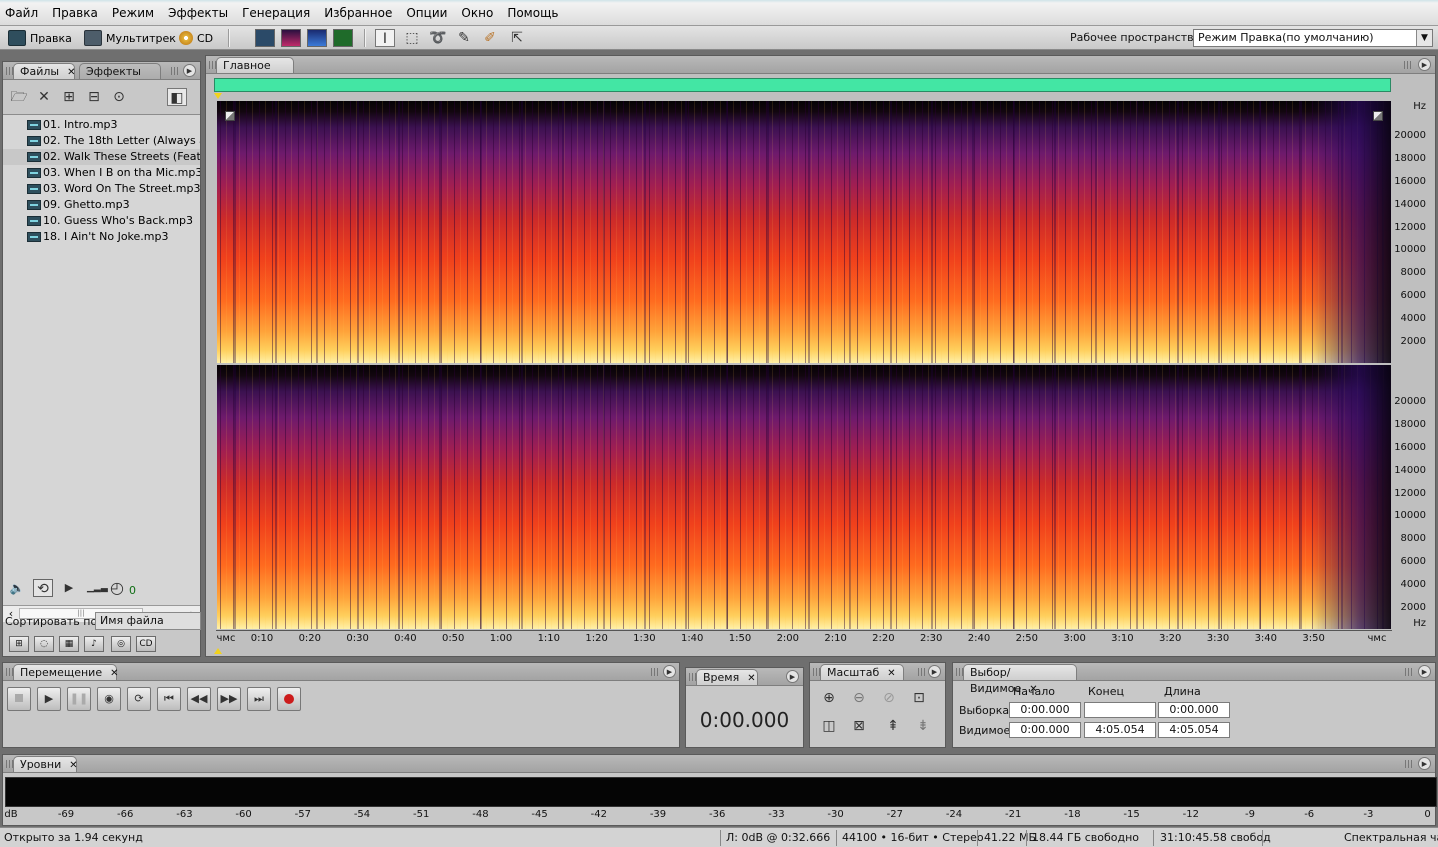  I want to click on sort-select: Имя файла, so click(148, 621).